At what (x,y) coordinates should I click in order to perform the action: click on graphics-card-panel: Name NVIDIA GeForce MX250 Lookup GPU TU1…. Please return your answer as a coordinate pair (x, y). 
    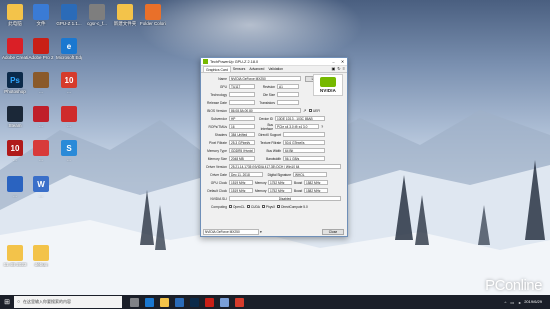
    Looking at the image, I should click on (274, 150).